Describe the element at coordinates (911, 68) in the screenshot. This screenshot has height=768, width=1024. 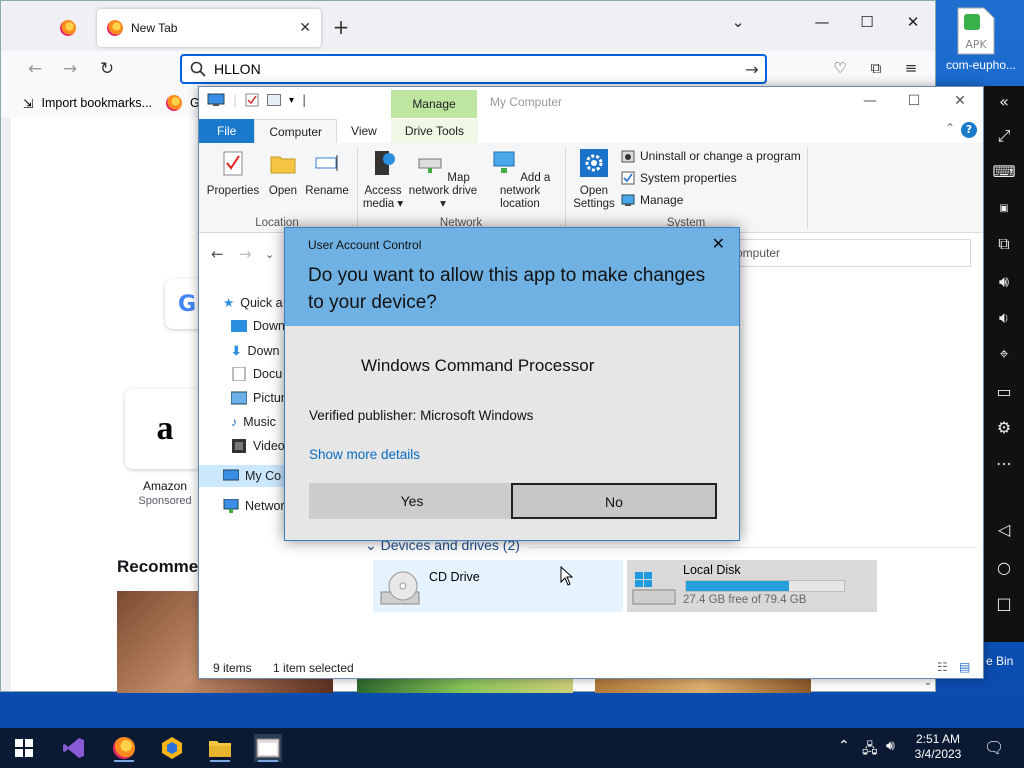
I see `hamburger-menu-icon: ≡` at that location.